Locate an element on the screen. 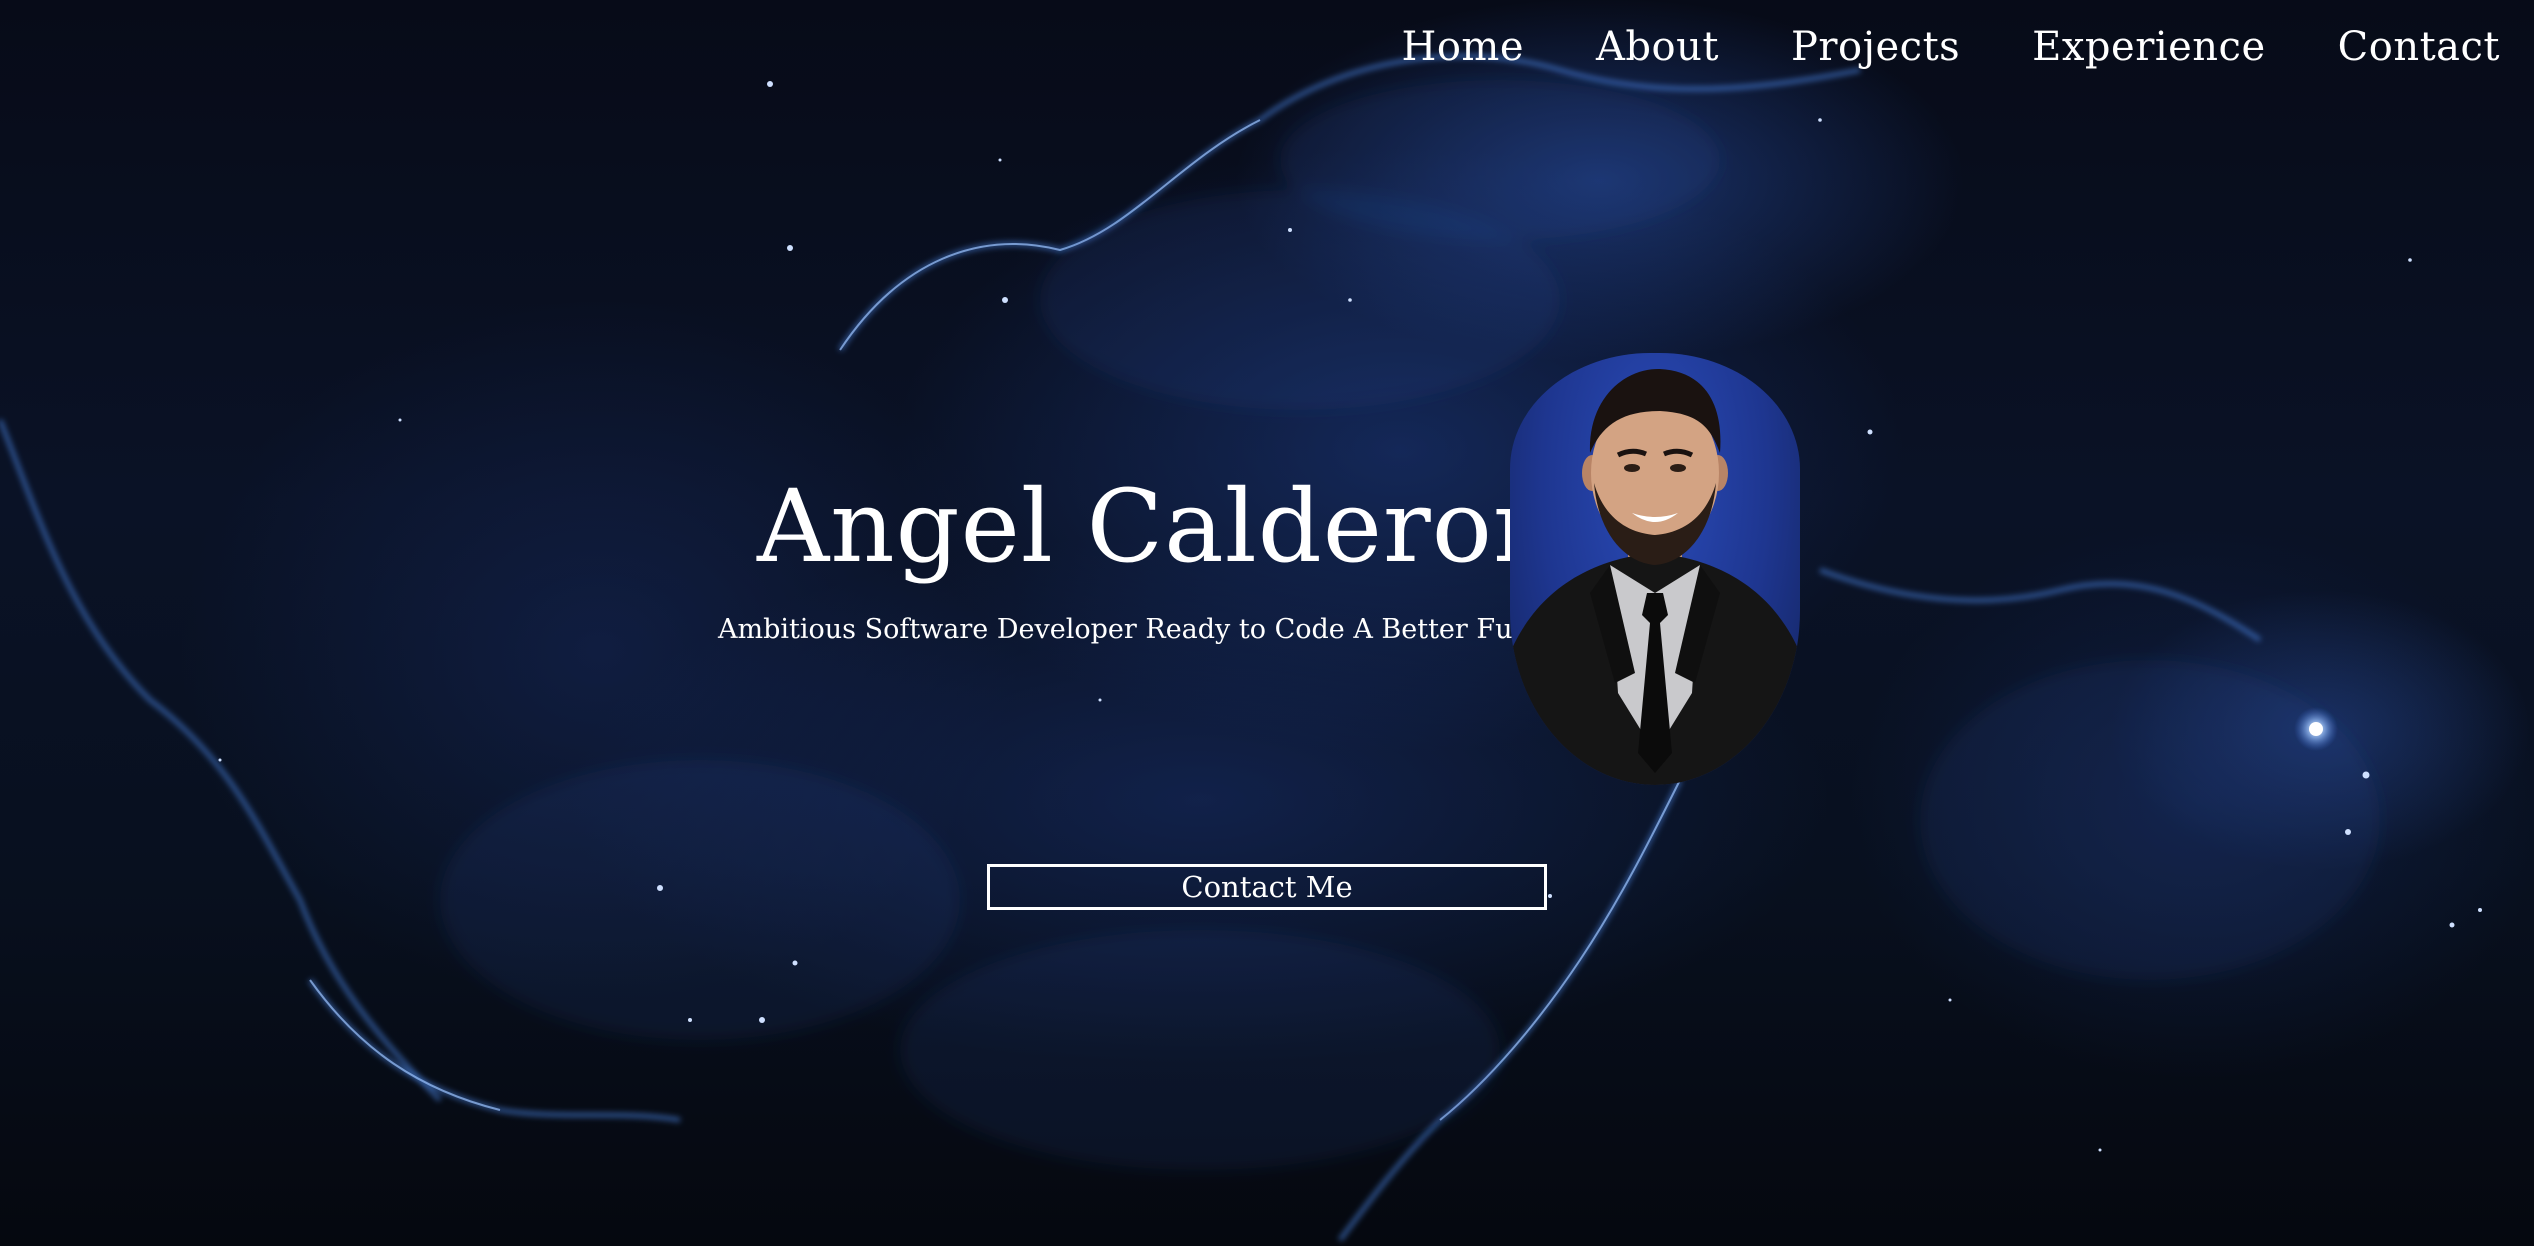 The width and height of the screenshot is (2534, 1246). profile-photo-illustration is located at coordinates (1655, 576).